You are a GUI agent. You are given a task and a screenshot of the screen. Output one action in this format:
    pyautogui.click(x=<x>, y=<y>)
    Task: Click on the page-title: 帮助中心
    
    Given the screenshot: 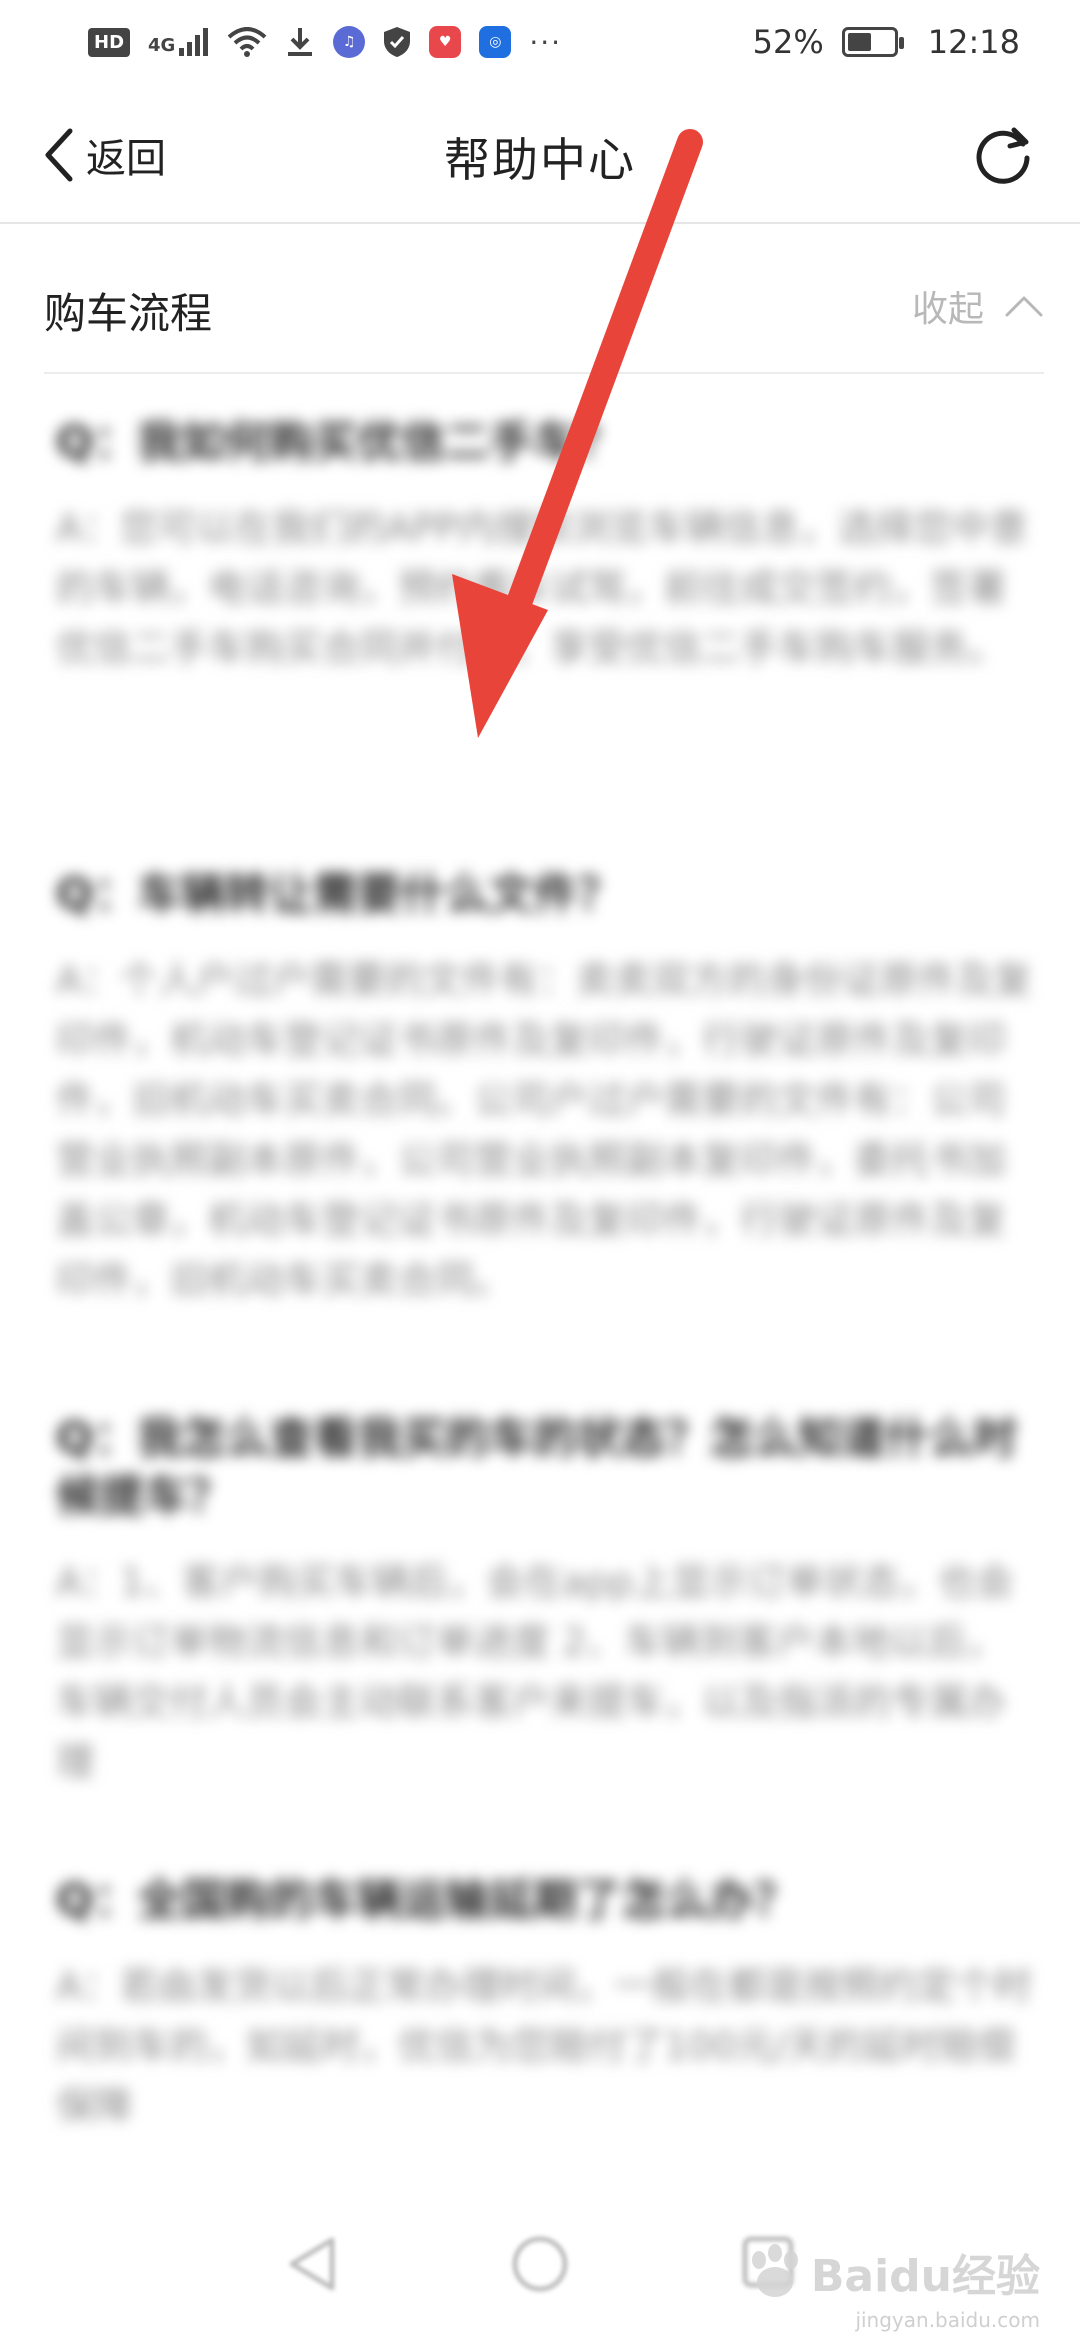 What is the action you would take?
    pyautogui.click(x=540, y=160)
    